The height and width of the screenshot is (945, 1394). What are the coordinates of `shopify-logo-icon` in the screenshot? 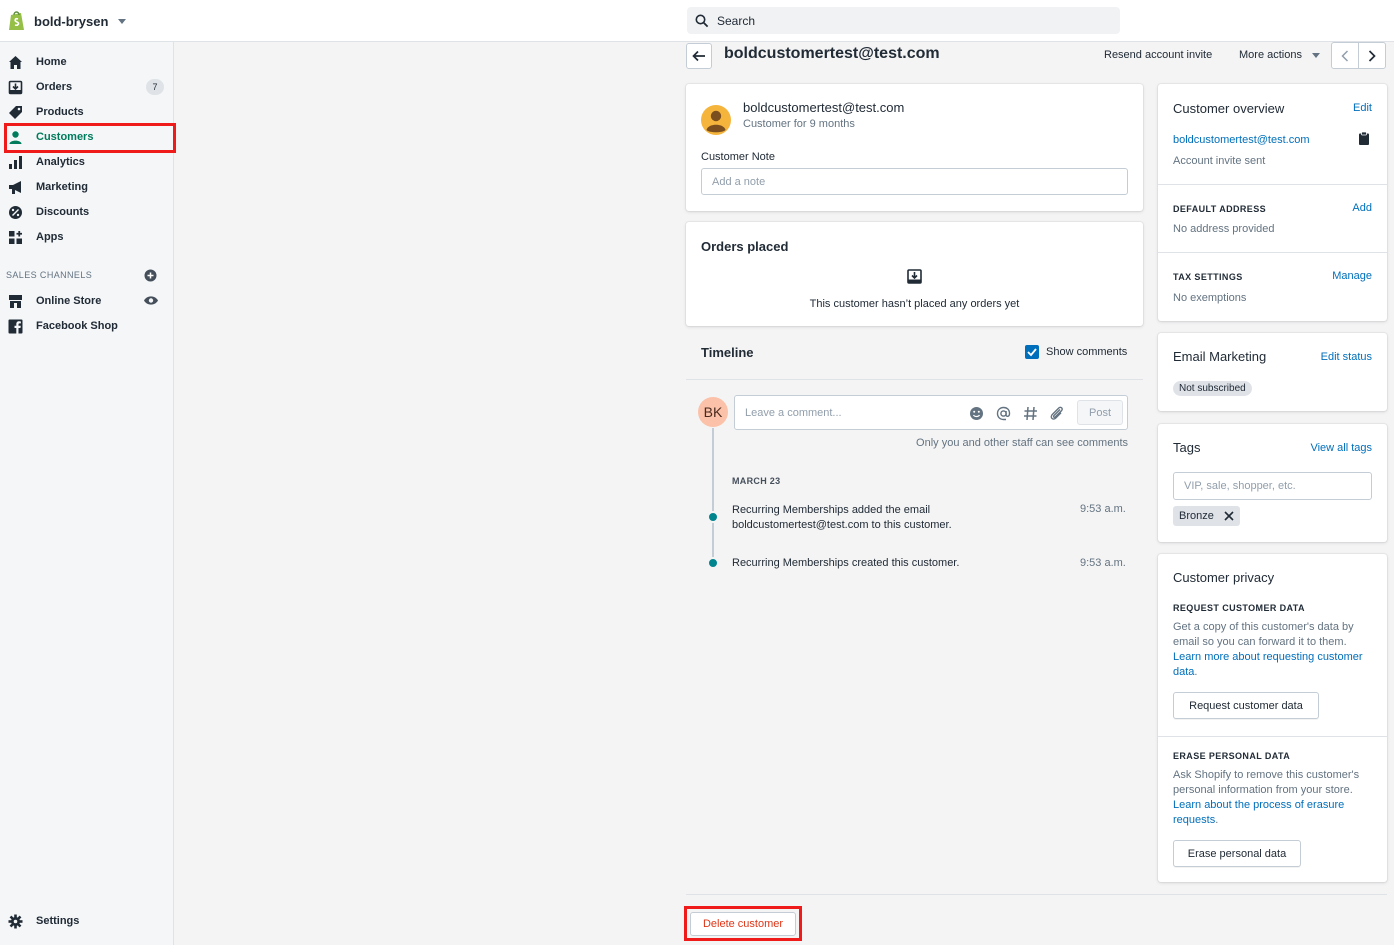 It's located at (16, 20).